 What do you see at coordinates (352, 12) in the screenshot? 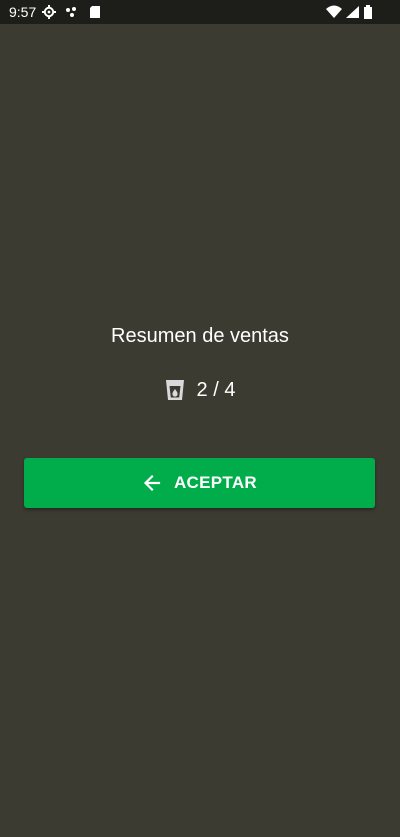
I see `signal-icon` at bounding box center [352, 12].